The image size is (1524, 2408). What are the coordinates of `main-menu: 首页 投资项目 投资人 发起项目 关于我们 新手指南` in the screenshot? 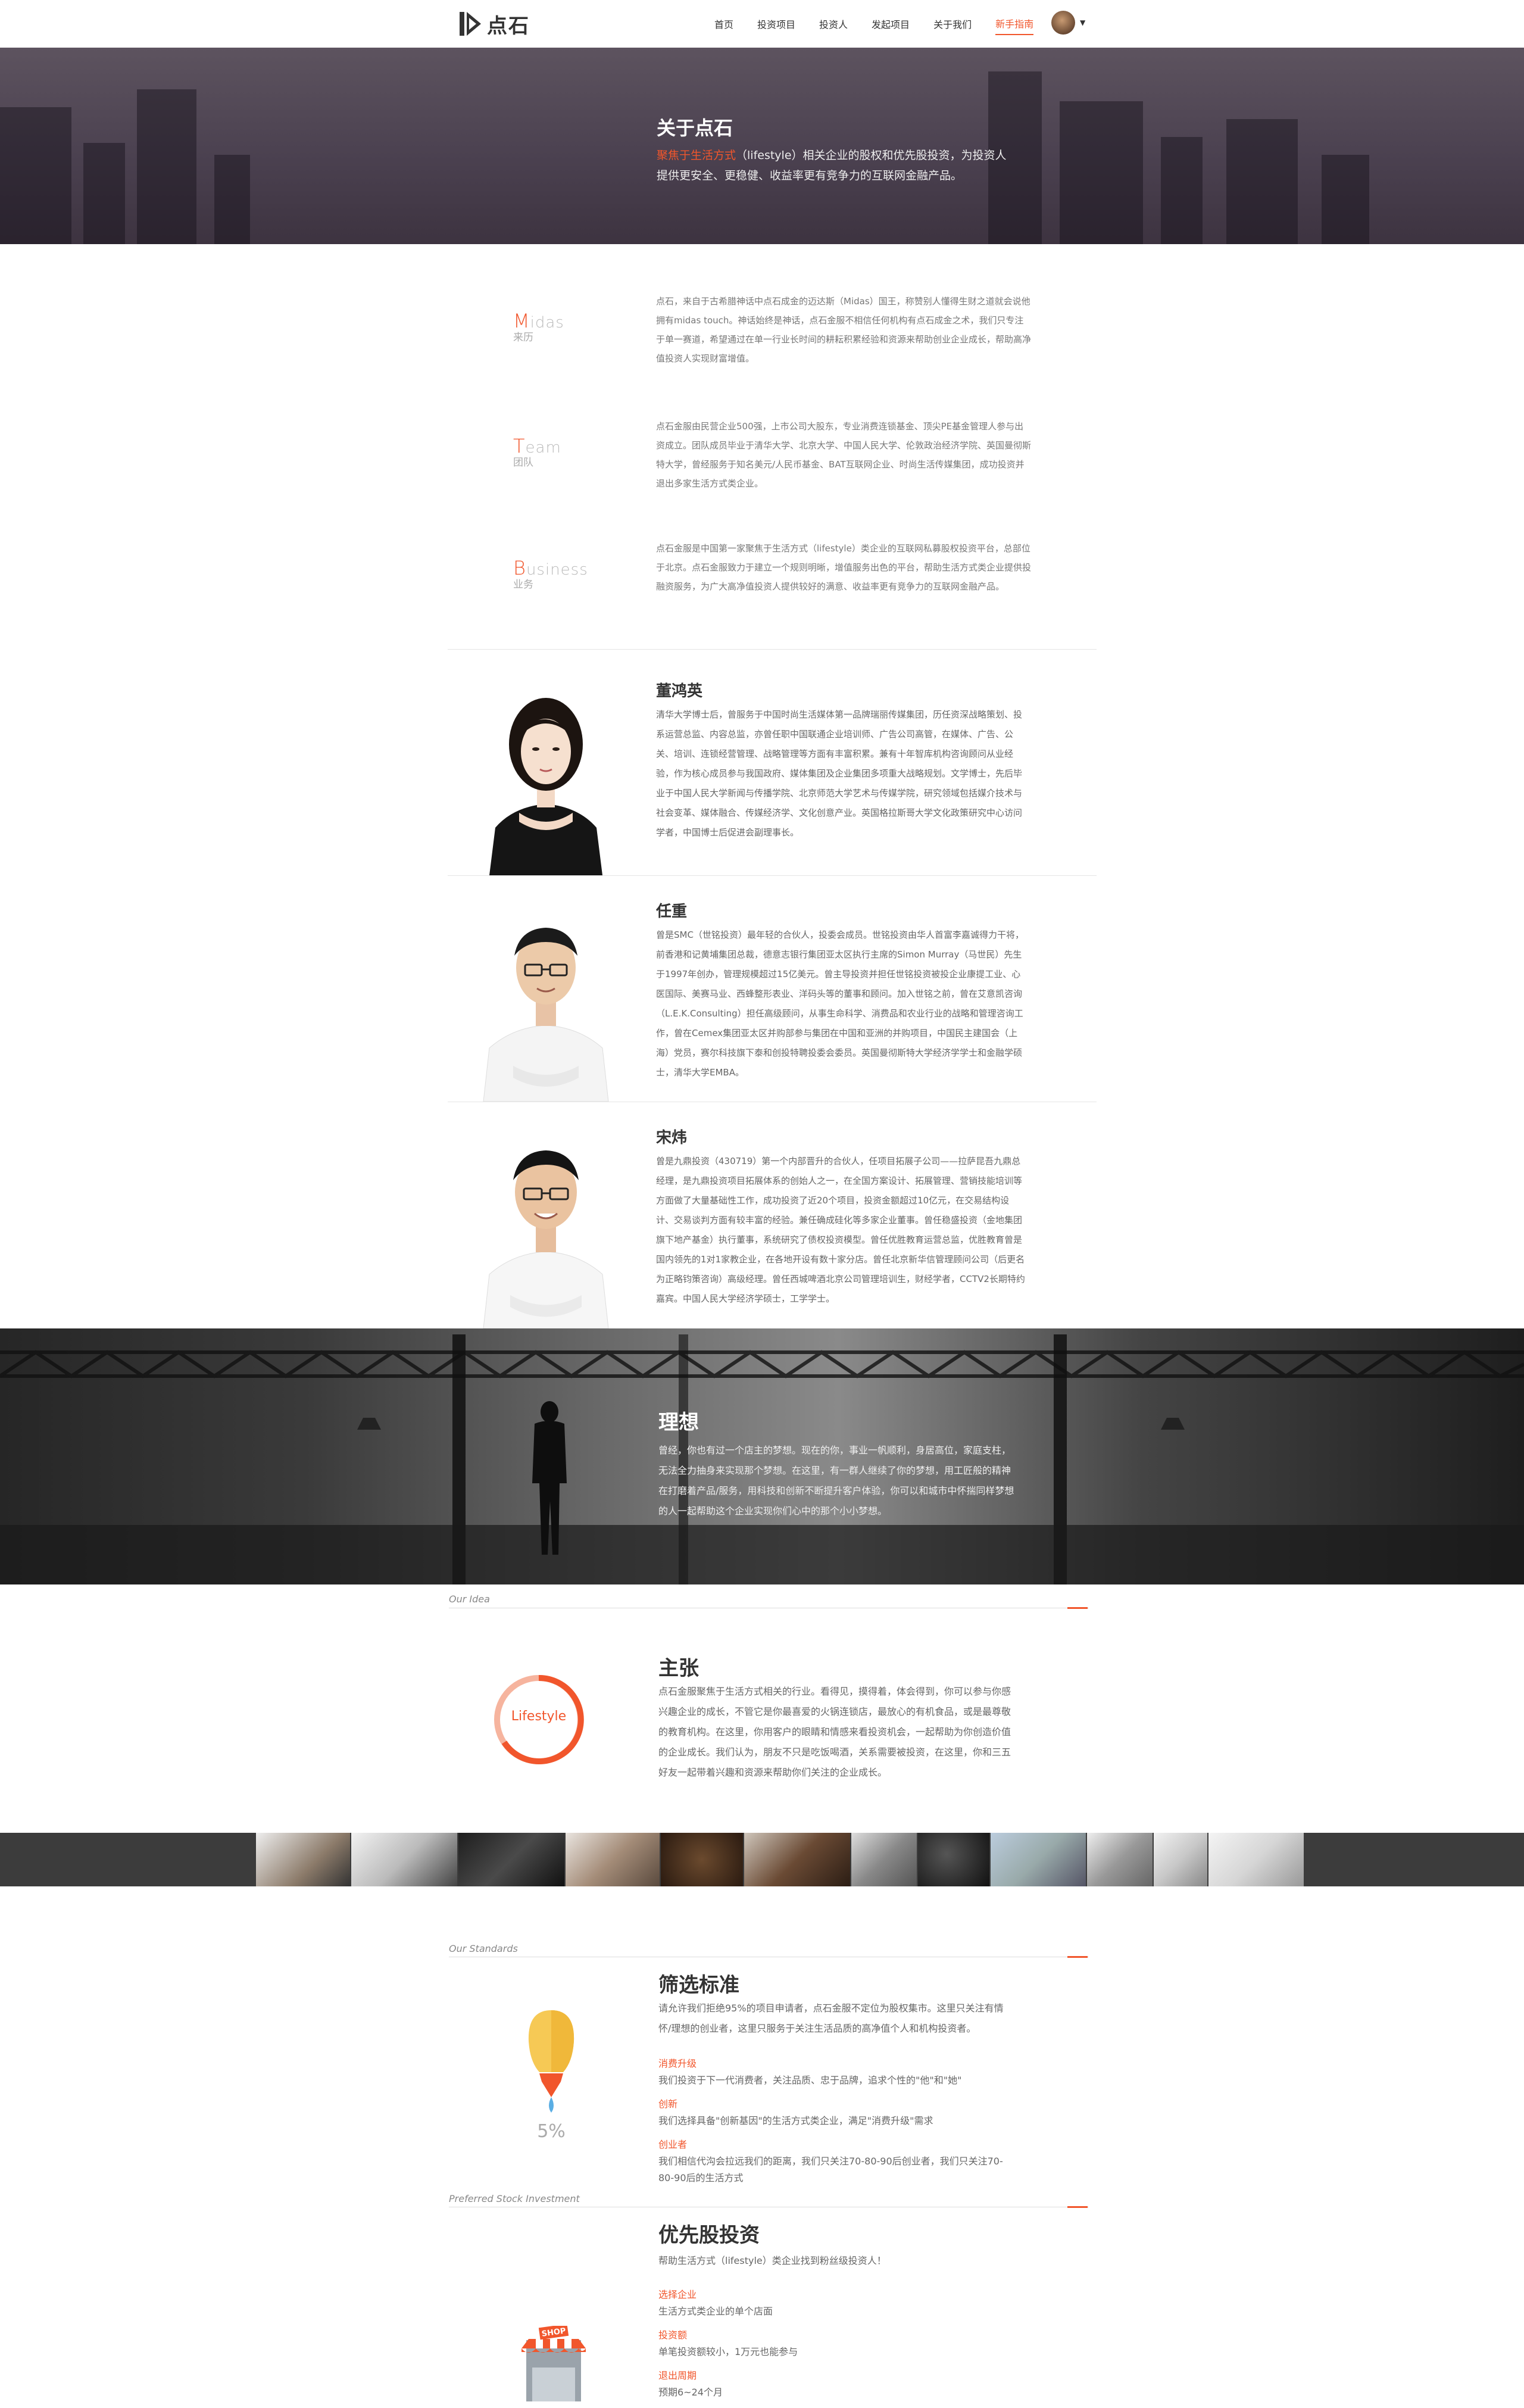 It's located at (885, 24).